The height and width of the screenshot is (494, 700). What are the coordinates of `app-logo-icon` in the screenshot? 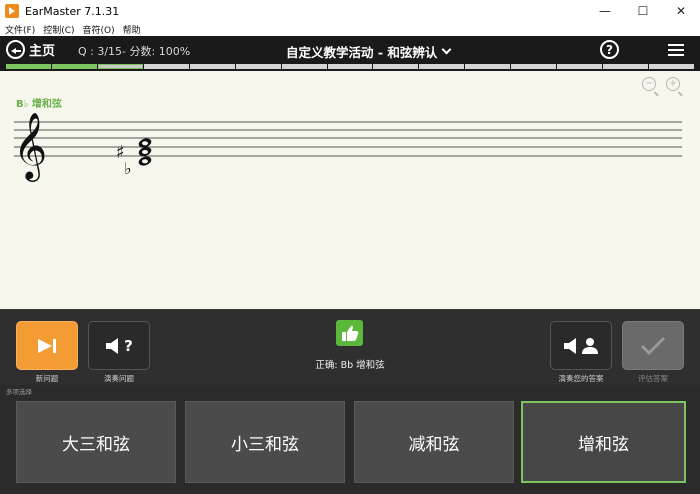 It's located at (12, 11).